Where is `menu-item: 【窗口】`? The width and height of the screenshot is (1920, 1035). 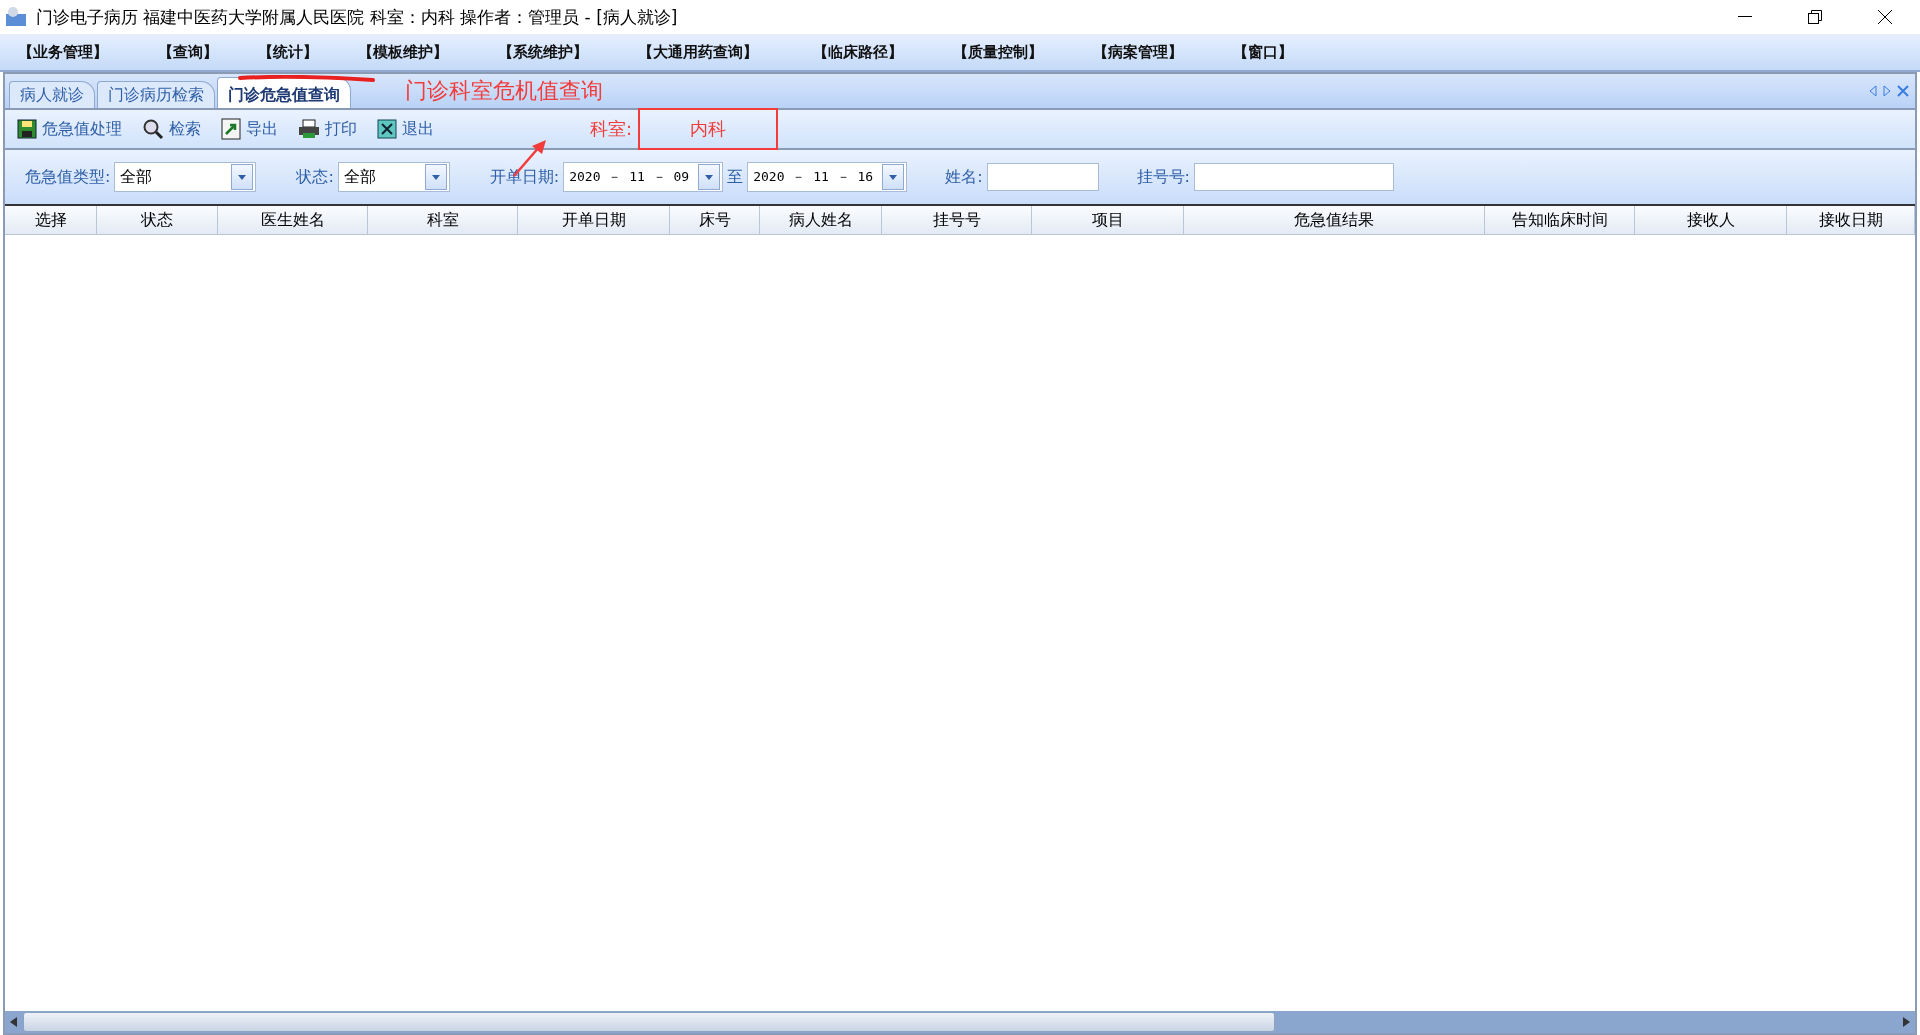
menu-item: 【窗口】 is located at coordinates (1273, 52).